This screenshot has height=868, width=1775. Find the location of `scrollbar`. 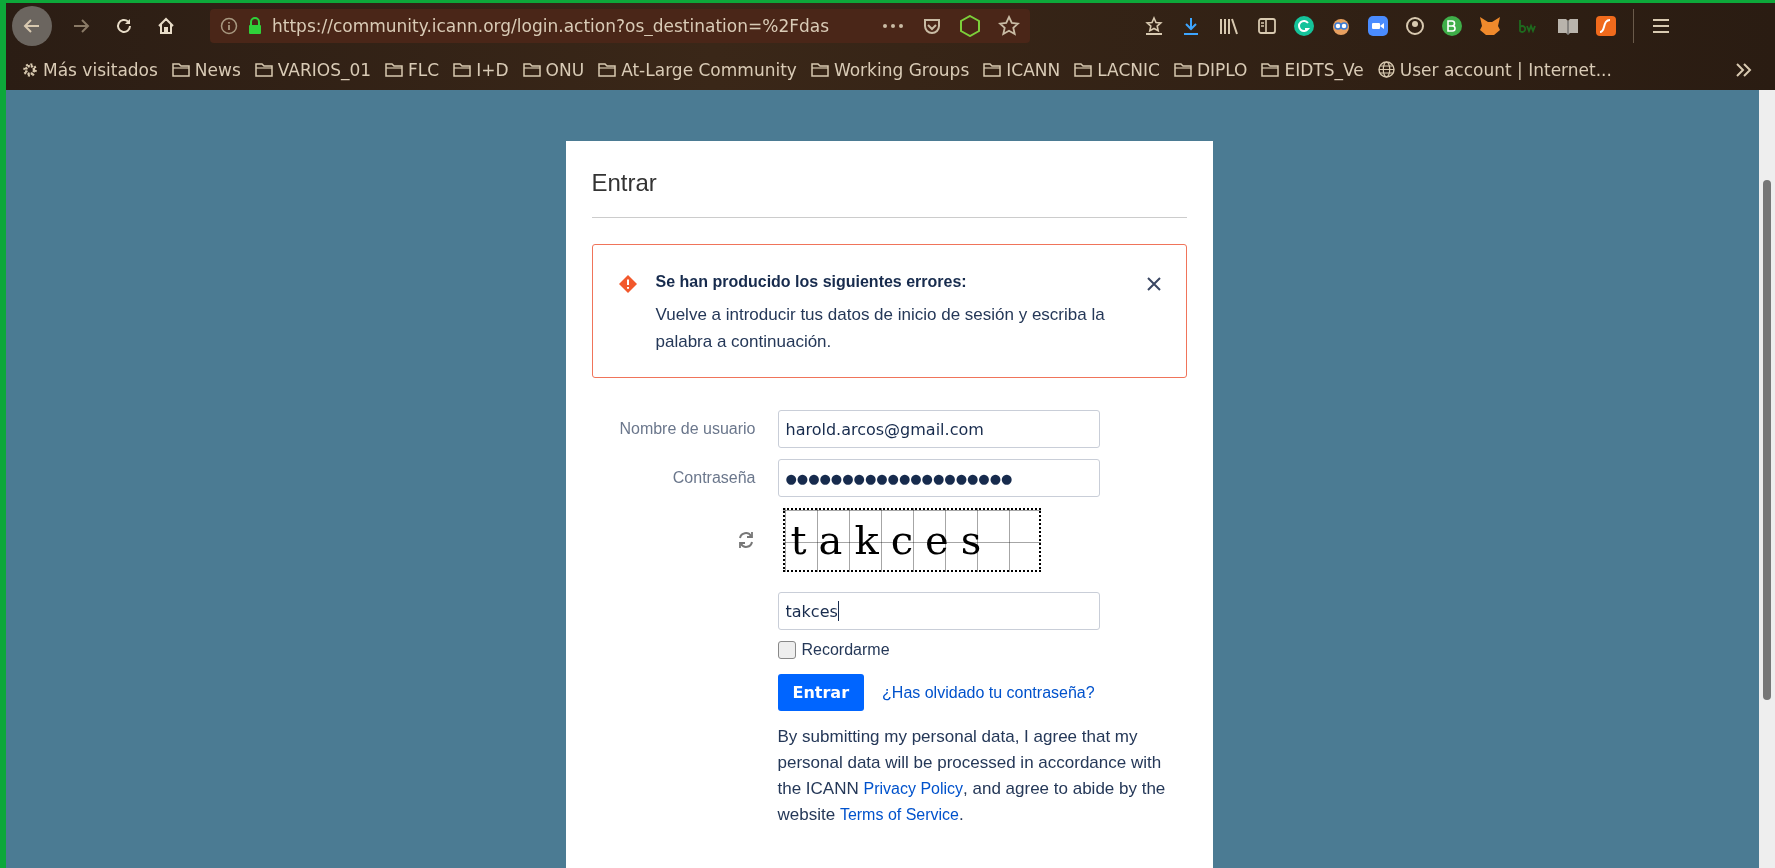

scrollbar is located at coordinates (1767, 479).